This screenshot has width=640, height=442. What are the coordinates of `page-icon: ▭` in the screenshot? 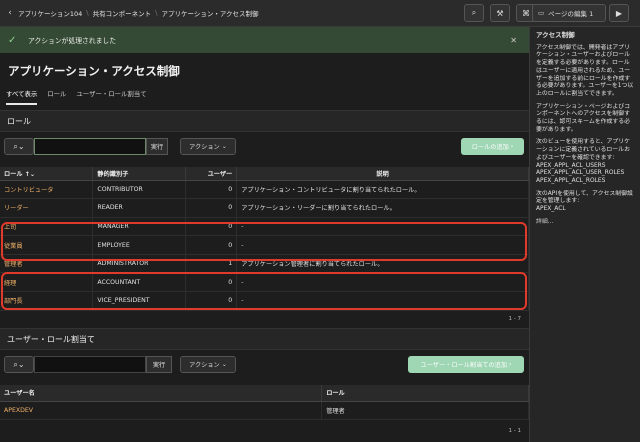 It's located at (541, 13).